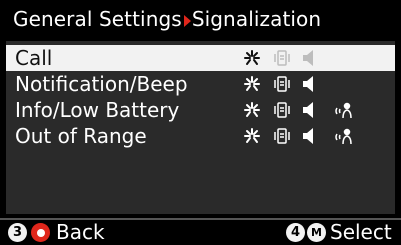  I want to click on list-item-info-low-battery: Info/Low Battery, so click(200, 110).